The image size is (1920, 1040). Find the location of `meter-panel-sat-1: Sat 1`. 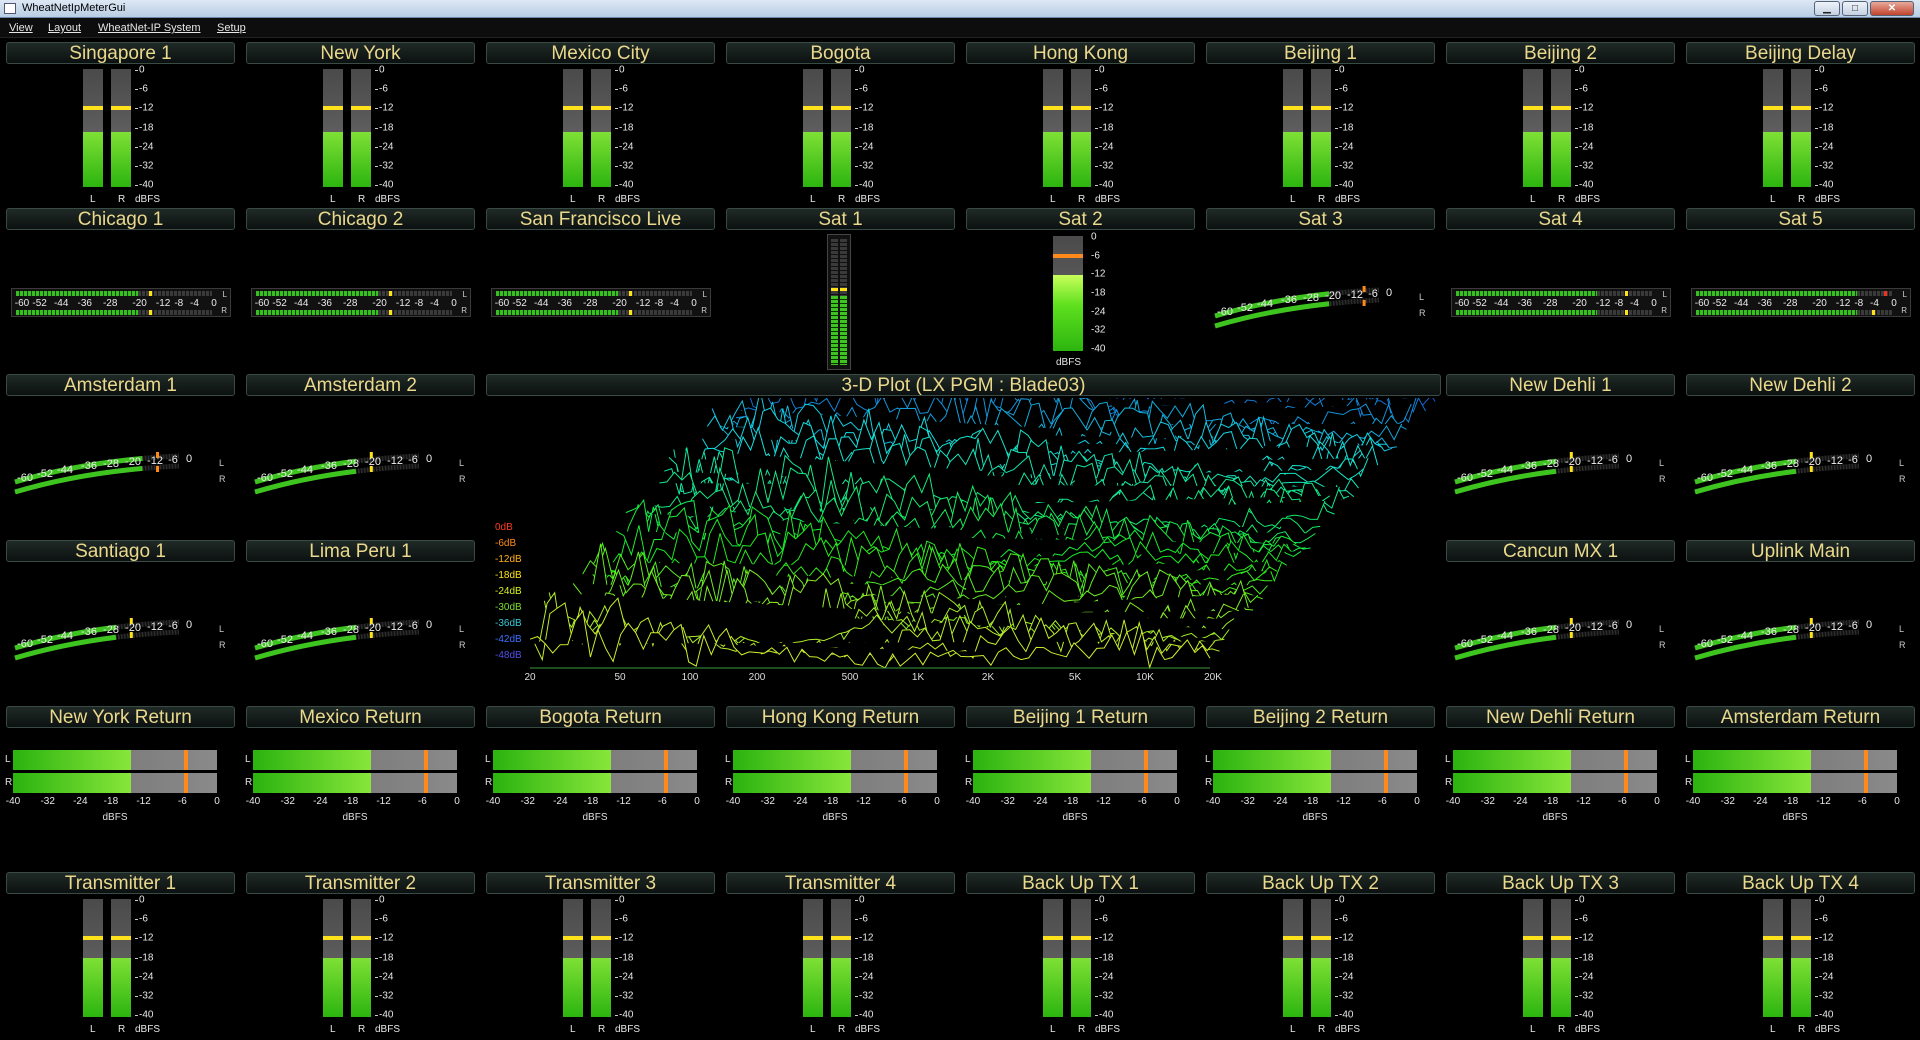

meter-panel-sat-1: Sat 1 is located at coordinates (841, 290).